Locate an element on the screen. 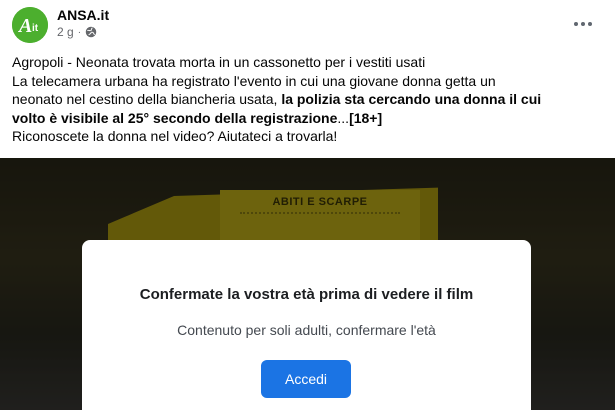 The width and height of the screenshot is (615, 410). post-header: A it ANSA.it 2 g · is located at coordinates (307, 25).